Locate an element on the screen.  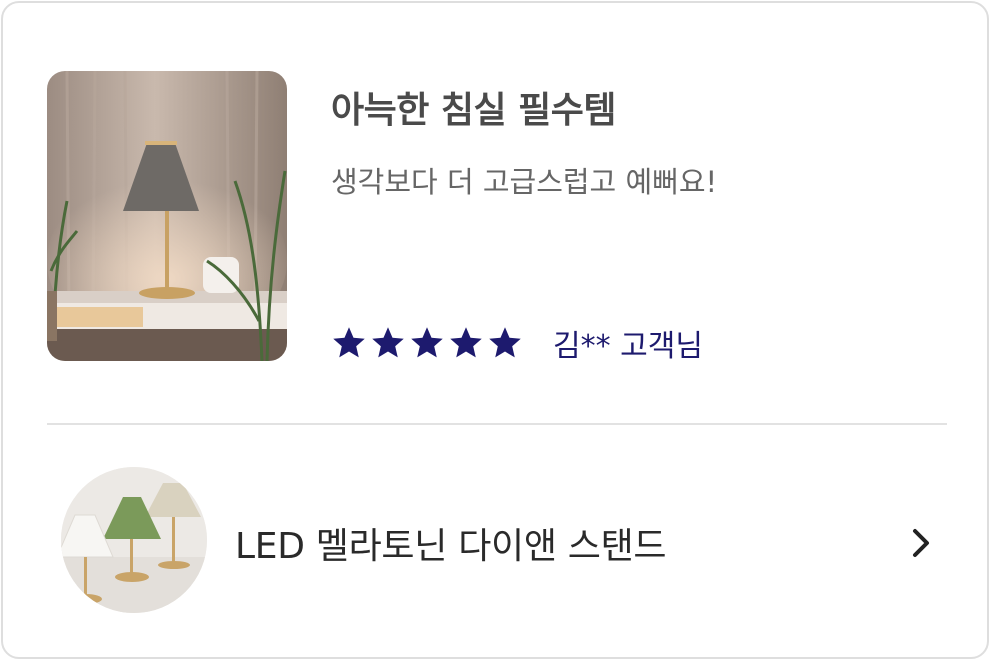
divider is located at coordinates (497, 424).